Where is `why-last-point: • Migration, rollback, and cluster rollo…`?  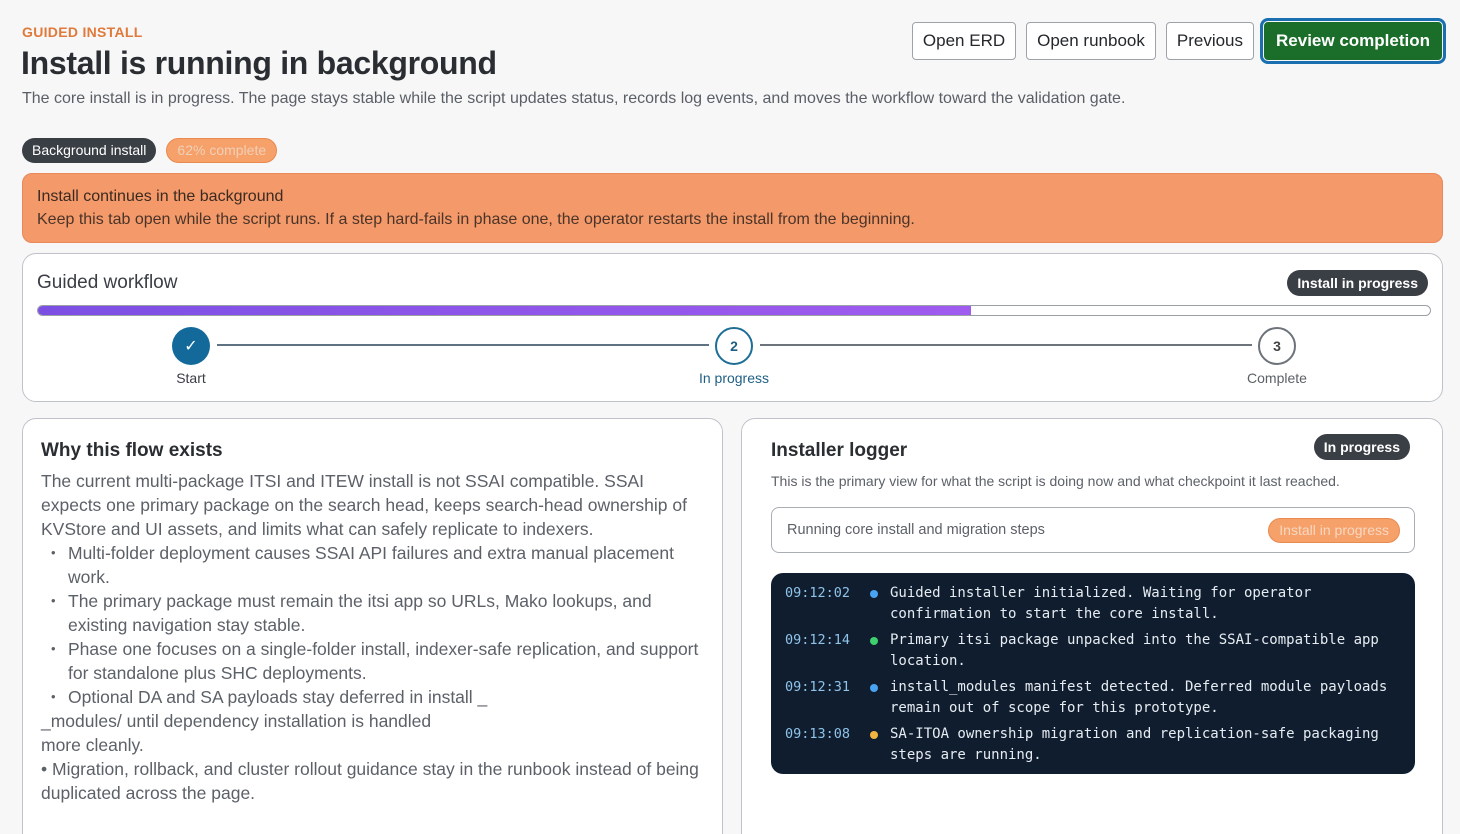
why-last-point: • Migration, rollback, and cluster rollo… is located at coordinates (370, 781).